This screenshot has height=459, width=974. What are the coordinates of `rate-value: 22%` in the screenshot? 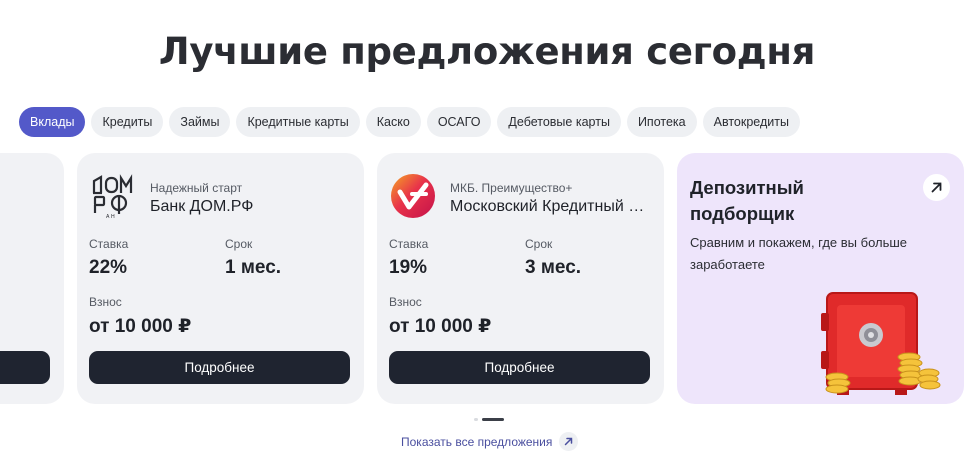 It's located at (108, 267).